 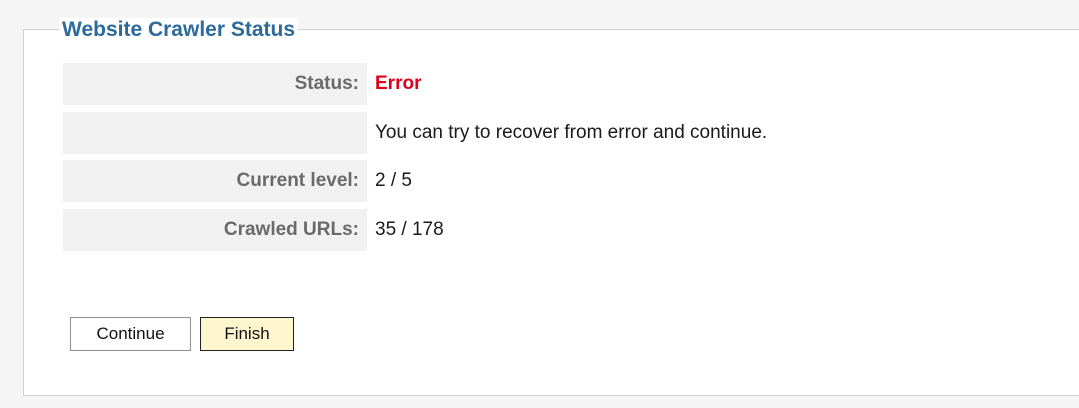 I want to click on current-level-label: Current level:, so click(x=215, y=181).